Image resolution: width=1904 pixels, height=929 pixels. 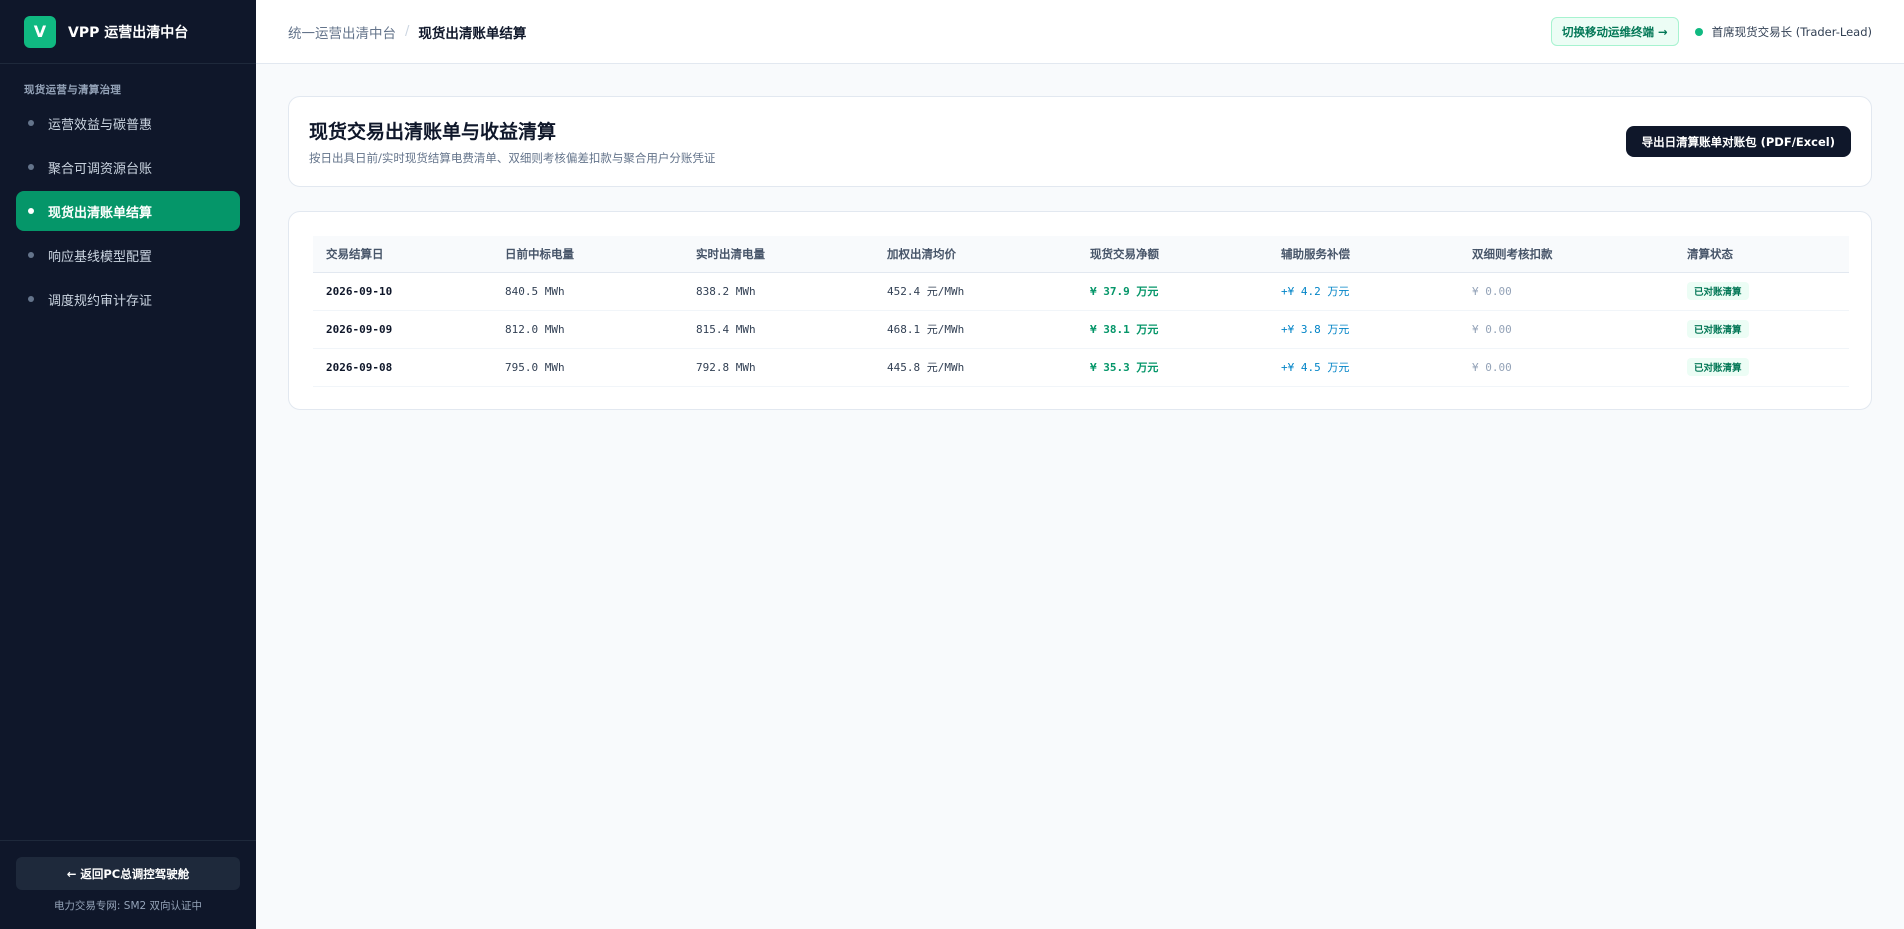 What do you see at coordinates (1698, 31) in the screenshot?
I see `online-status-icon` at bounding box center [1698, 31].